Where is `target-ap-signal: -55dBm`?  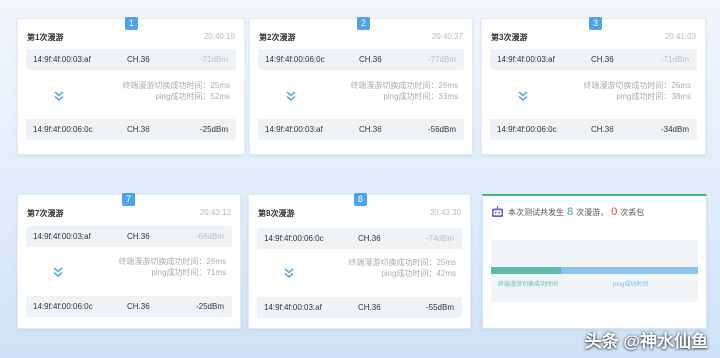 target-ap-signal: -55dBm is located at coordinates (439, 307).